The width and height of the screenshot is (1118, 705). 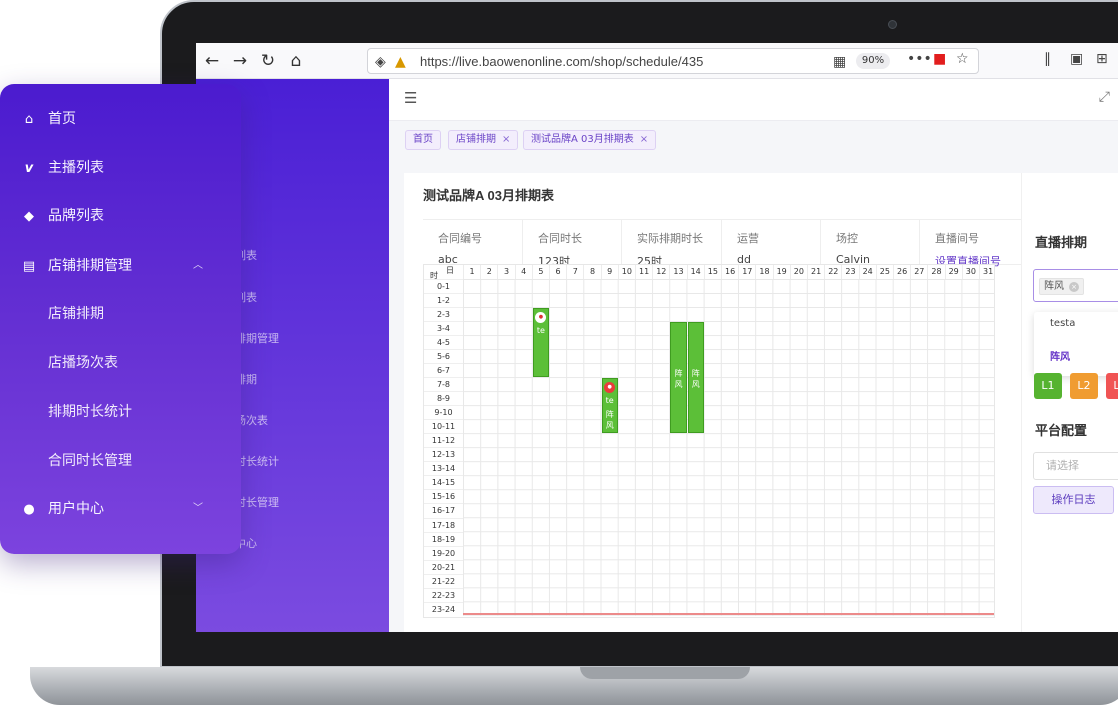 What do you see at coordinates (867, 272) in the screenshot?
I see `day-label: 24` at bounding box center [867, 272].